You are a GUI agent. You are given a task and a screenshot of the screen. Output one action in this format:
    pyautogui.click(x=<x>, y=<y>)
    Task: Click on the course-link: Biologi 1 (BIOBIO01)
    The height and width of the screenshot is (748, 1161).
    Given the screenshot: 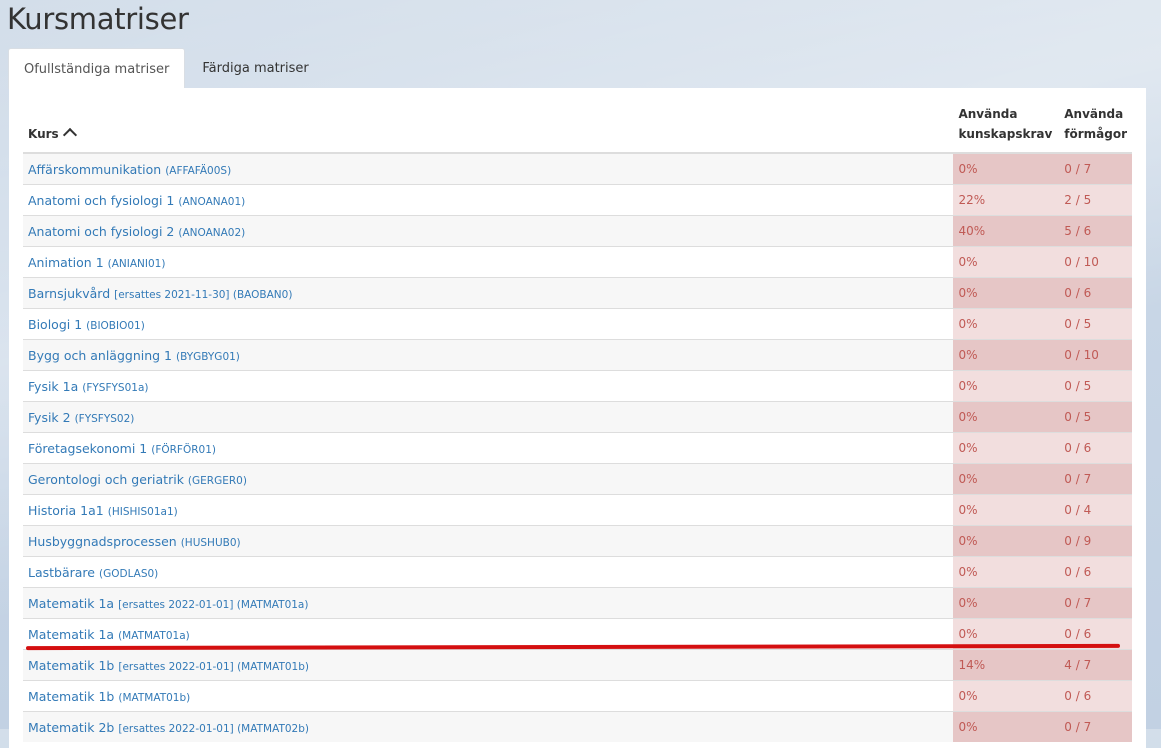 What is the action you would take?
    pyautogui.click(x=86, y=324)
    